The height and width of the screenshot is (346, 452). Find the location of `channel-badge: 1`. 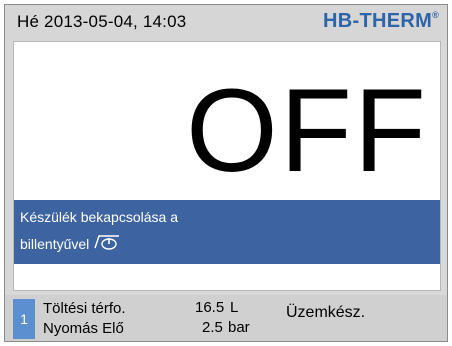

channel-badge: 1 is located at coordinates (24, 319).